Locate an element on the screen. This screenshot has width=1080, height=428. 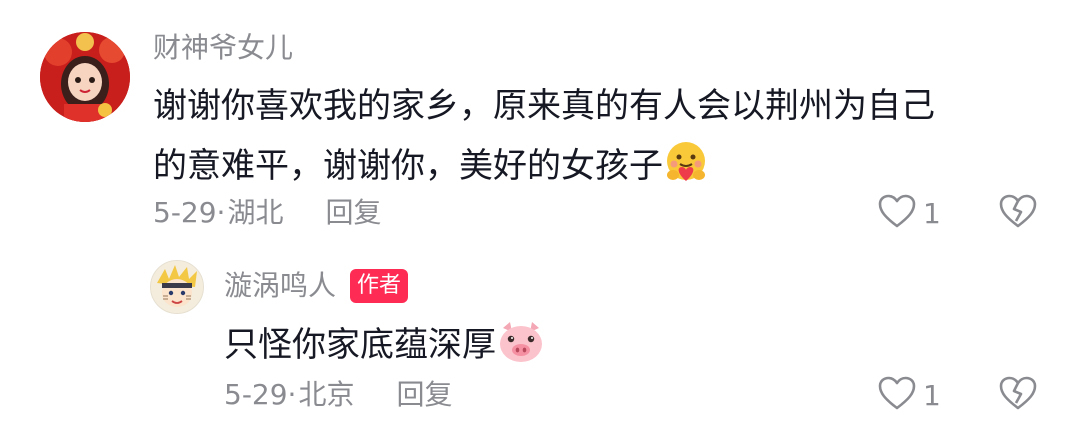
username: 财神爷女儿 is located at coordinates (223, 48).